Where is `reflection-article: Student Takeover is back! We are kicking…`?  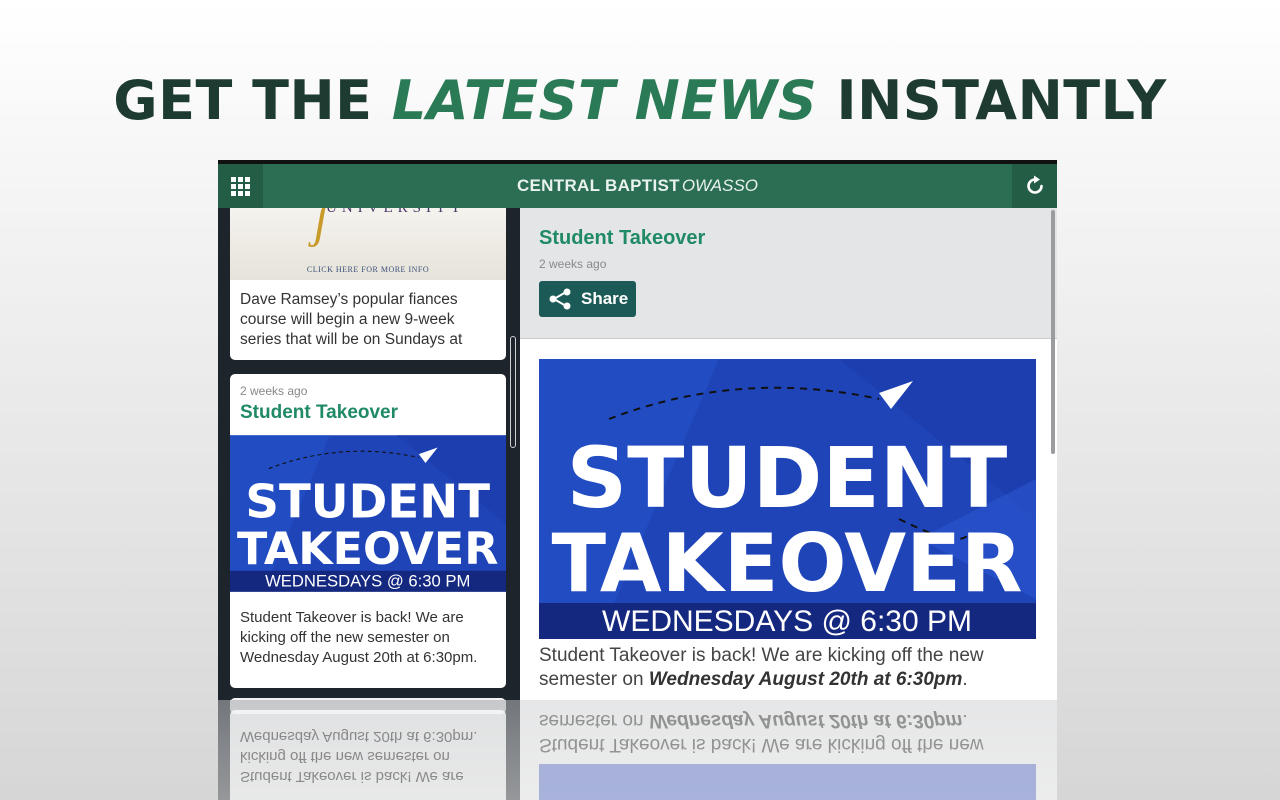
reflection-article: Student Takeover is back! We are kicking… is located at coordinates (788, 750).